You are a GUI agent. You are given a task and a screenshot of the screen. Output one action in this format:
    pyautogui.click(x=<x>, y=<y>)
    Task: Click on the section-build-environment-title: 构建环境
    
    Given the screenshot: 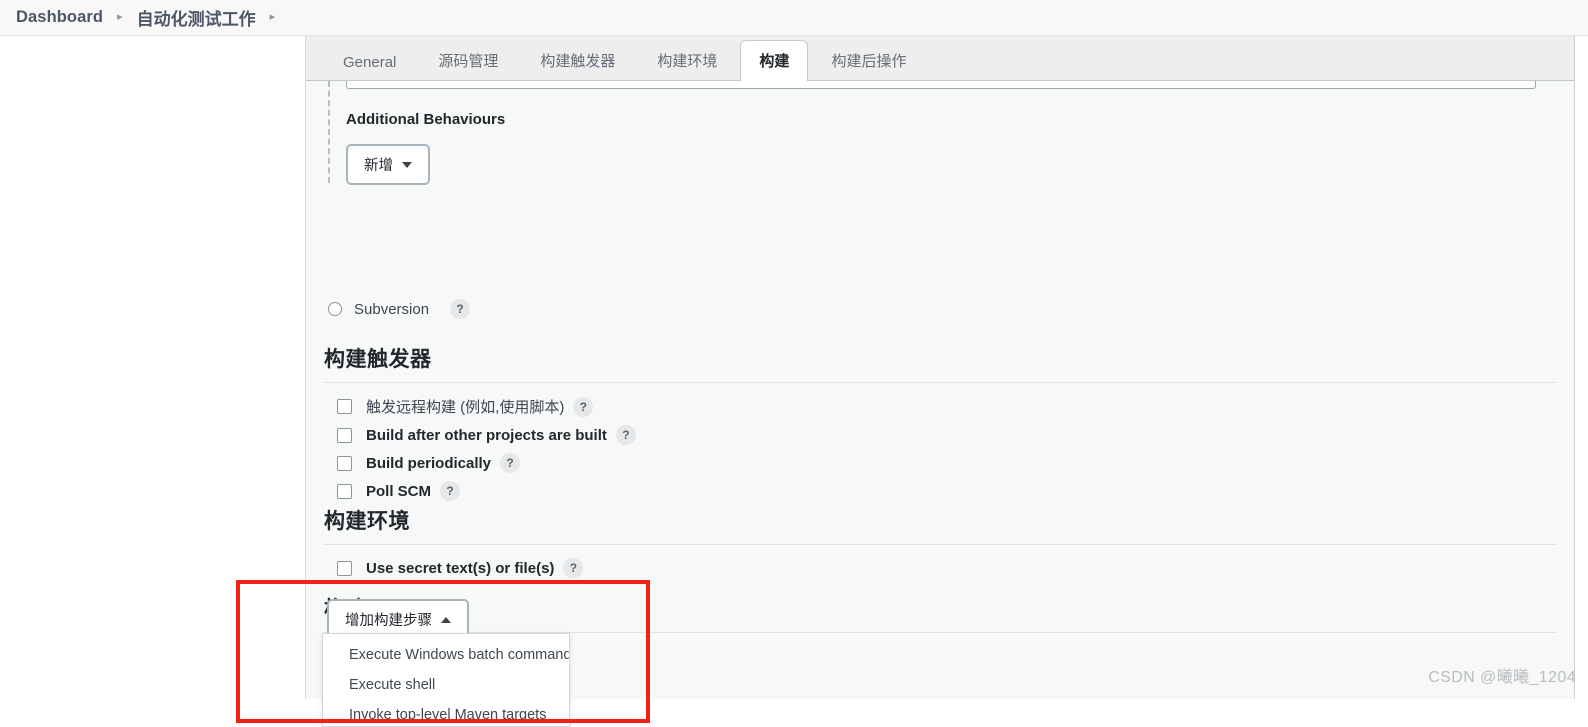 What is the action you would take?
    pyautogui.click(x=367, y=521)
    